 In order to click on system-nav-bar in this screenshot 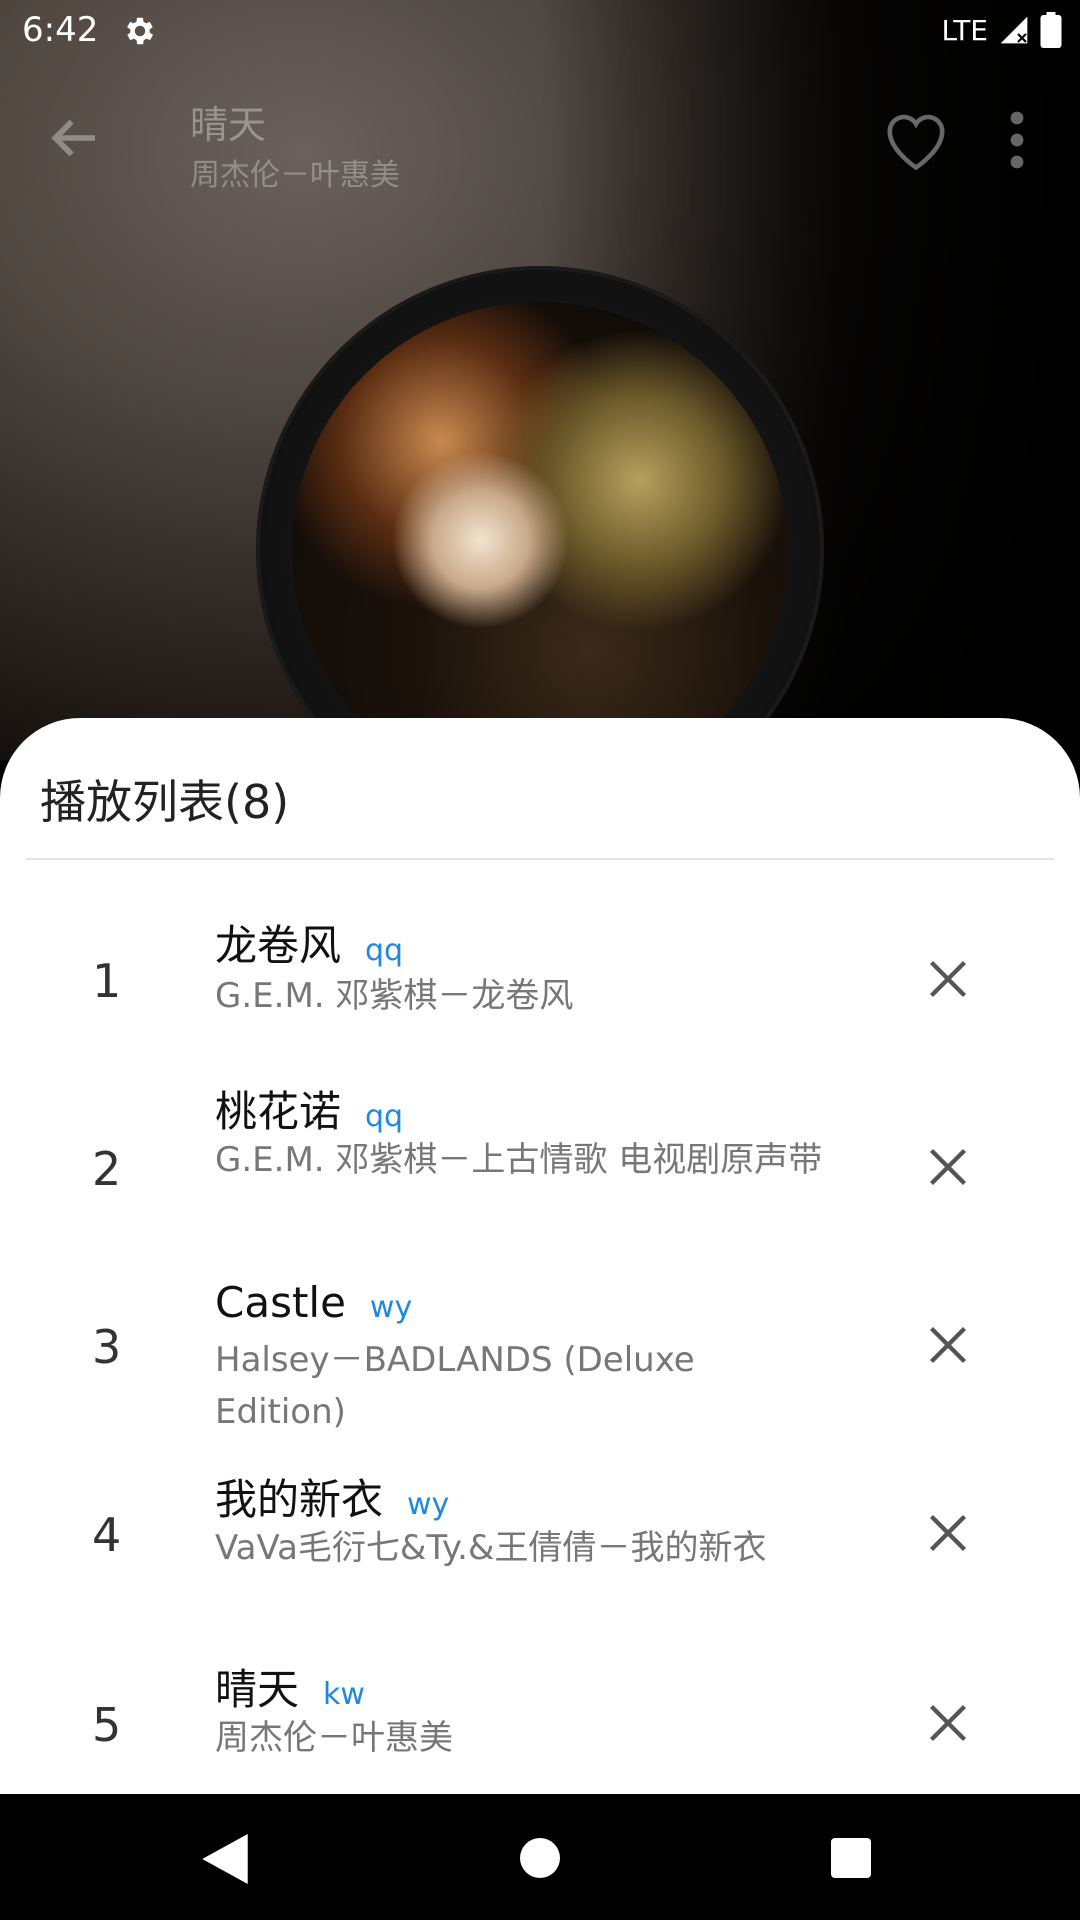, I will do `click(540, 1857)`.